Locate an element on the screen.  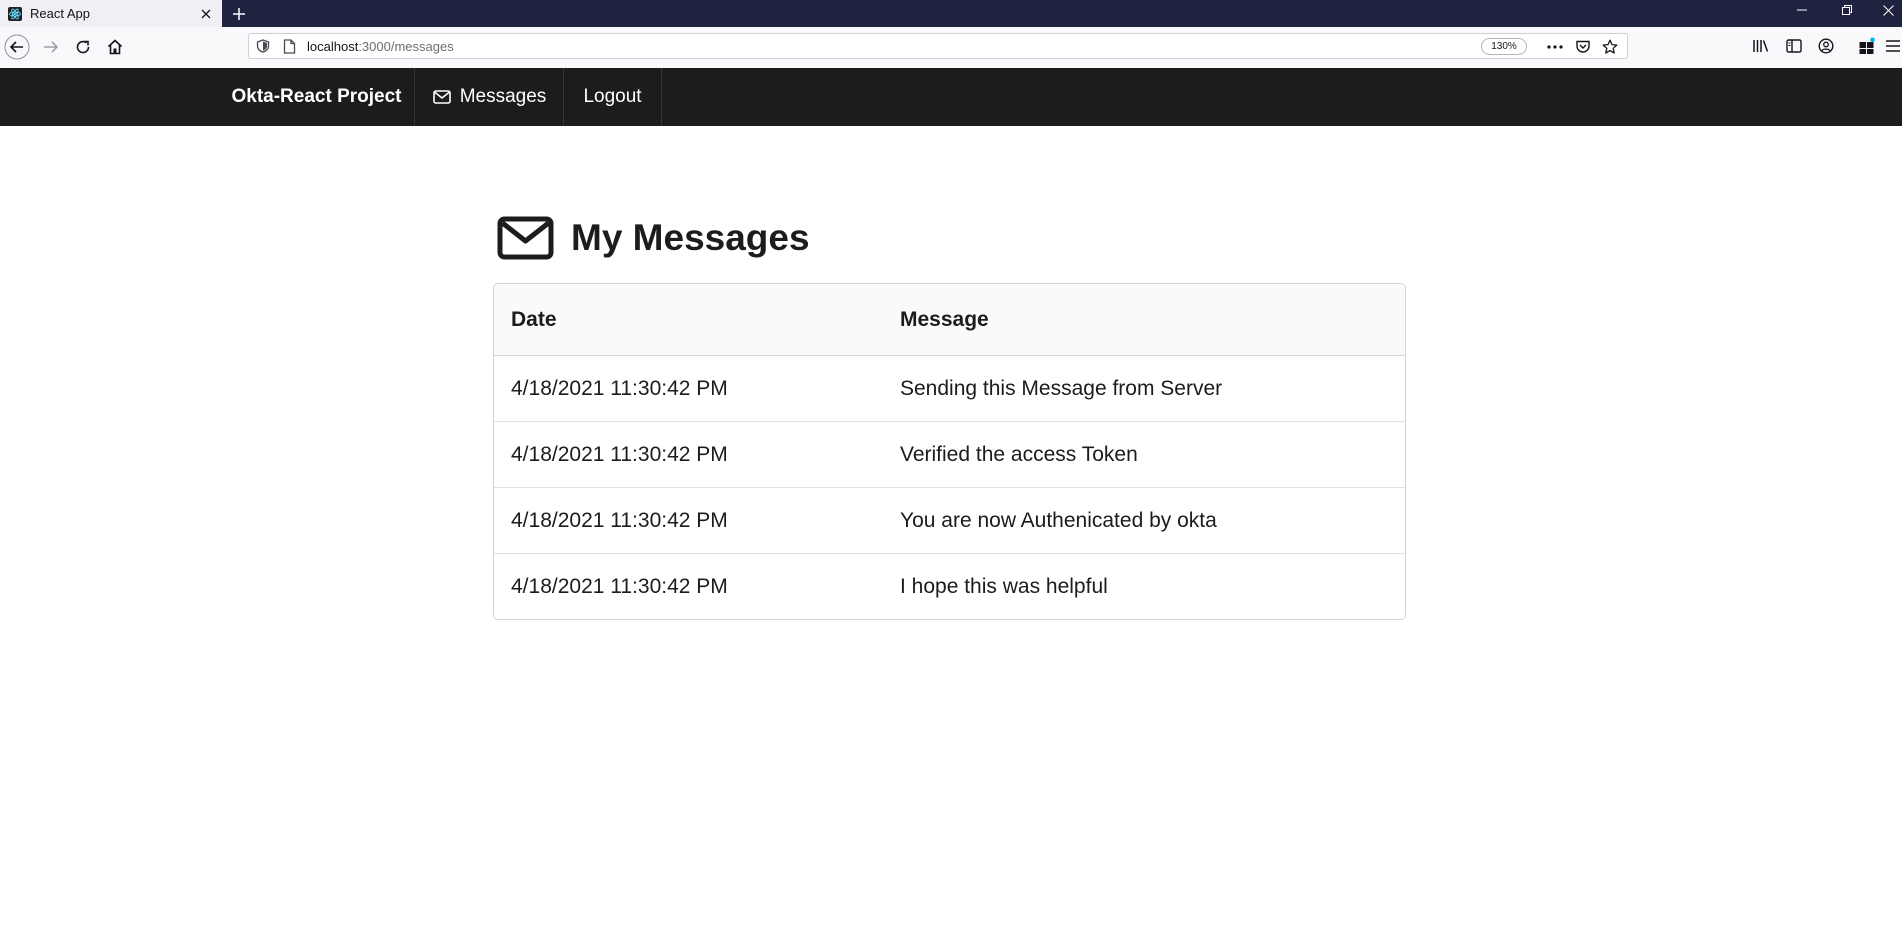
cell-message: Verified the access Token is located at coordinates (1019, 454).